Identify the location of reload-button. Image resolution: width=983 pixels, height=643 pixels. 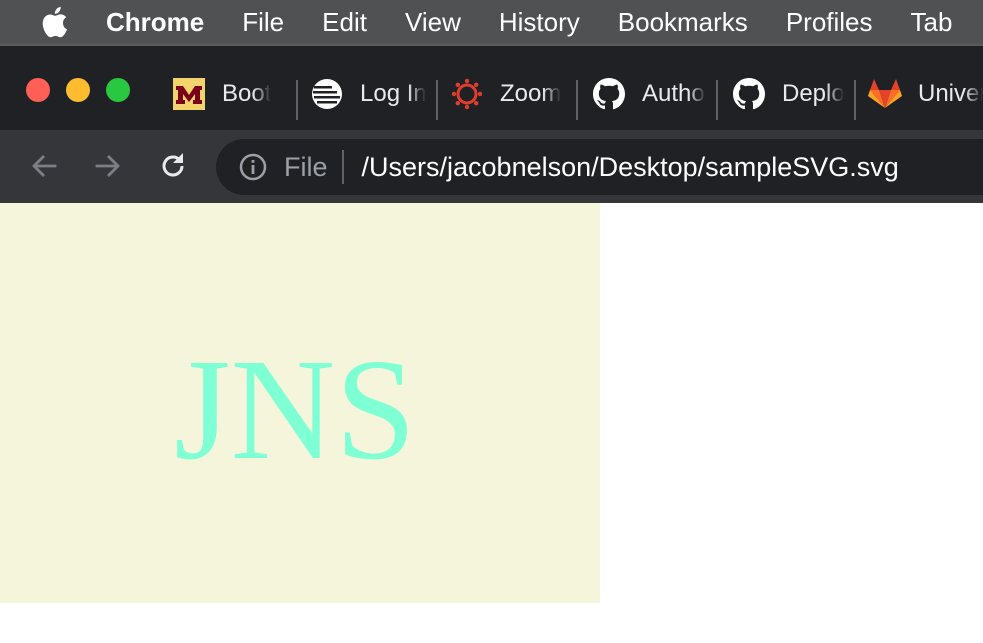
(173, 166).